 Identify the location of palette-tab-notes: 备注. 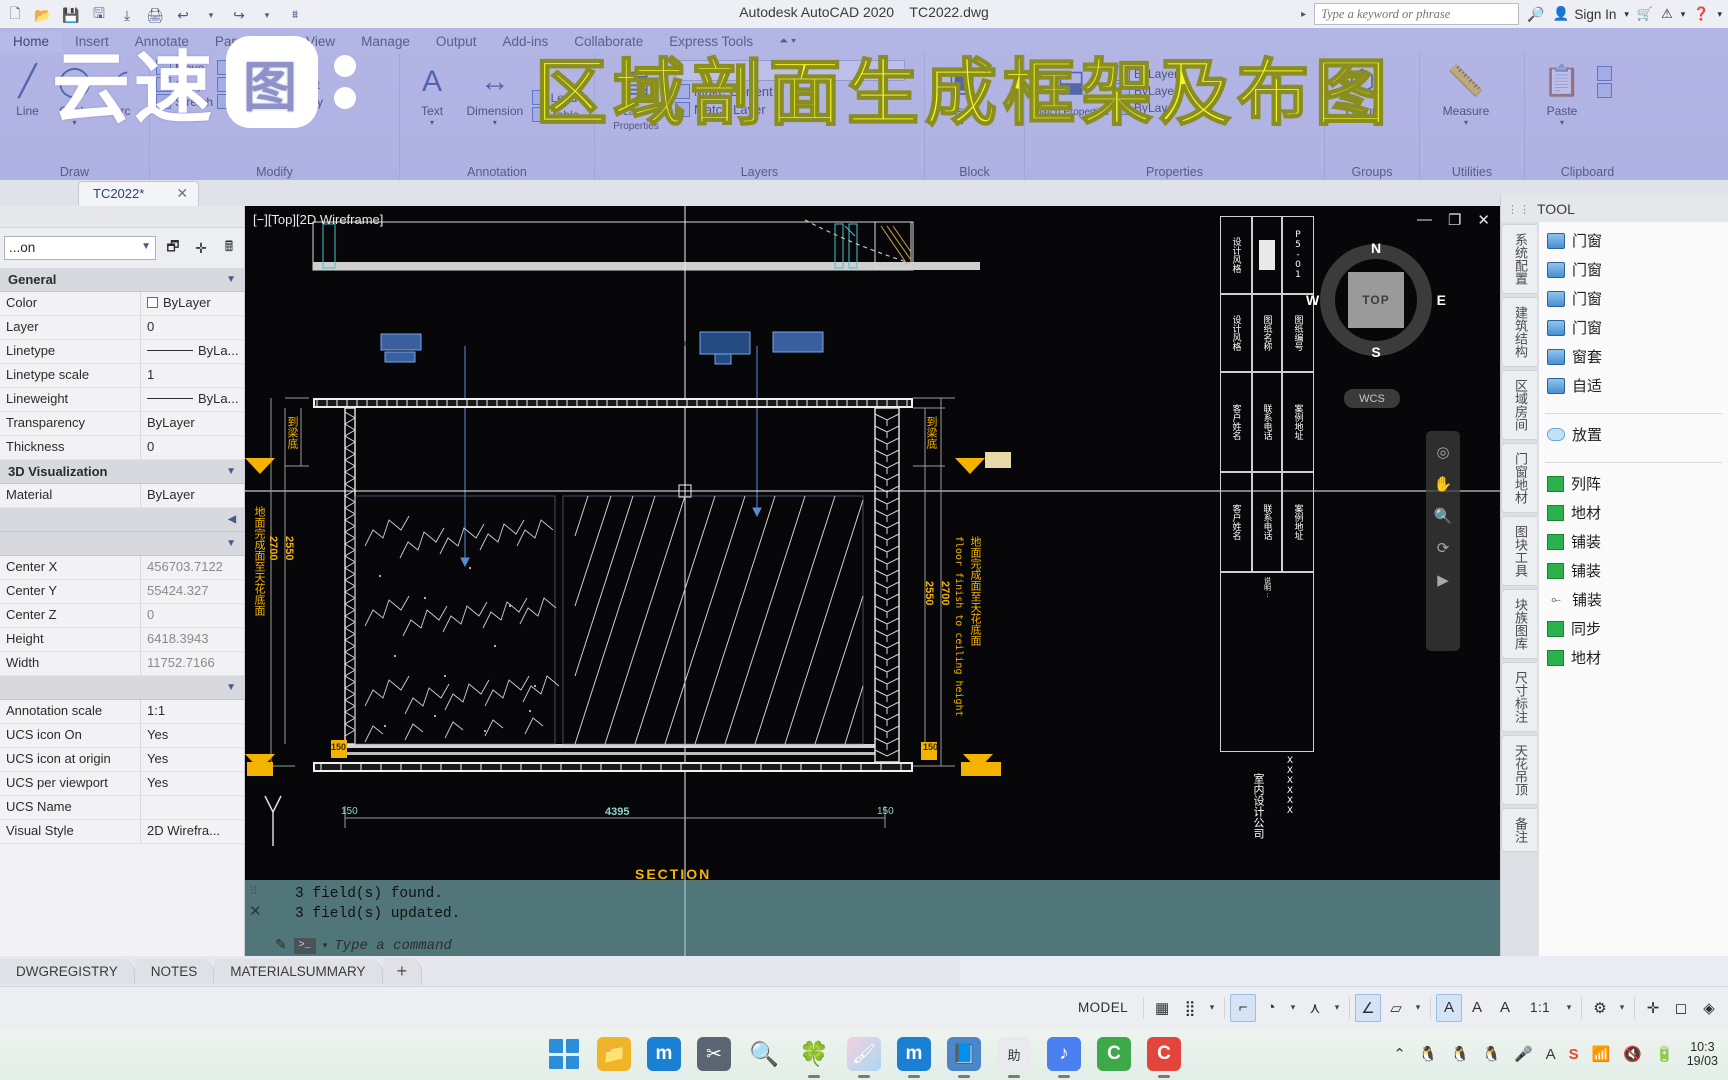
(1519, 830).